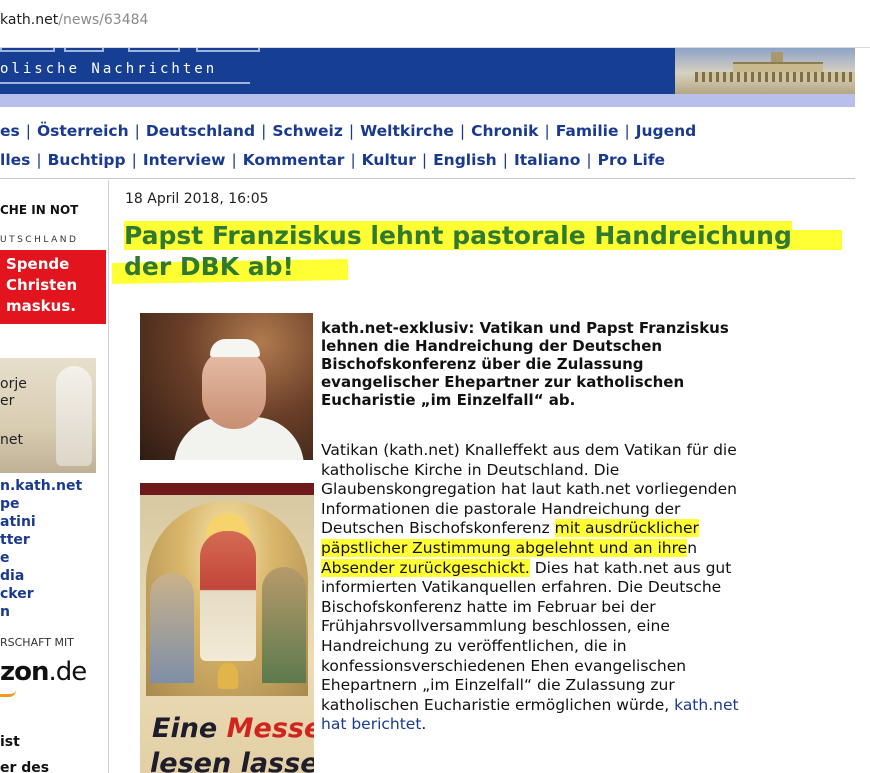 The width and height of the screenshot is (870, 773). Describe the element at coordinates (184, 160) in the screenshot. I see `nav-item-interview: Interview` at that location.